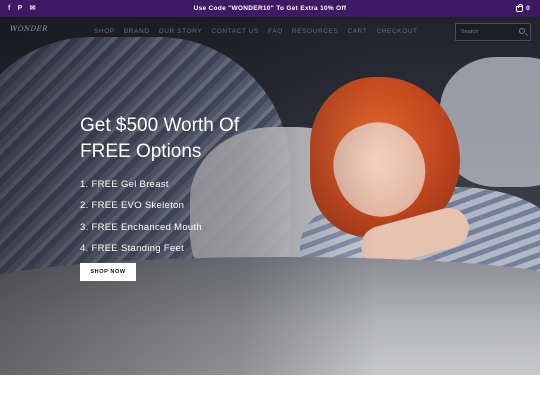 This screenshot has width=540, height=405. What do you see at coordinates (141, 227) in the screenshot?
I see `feature-item: 3. FREE Enchanced Mouth` at bounding box center [141, 227].